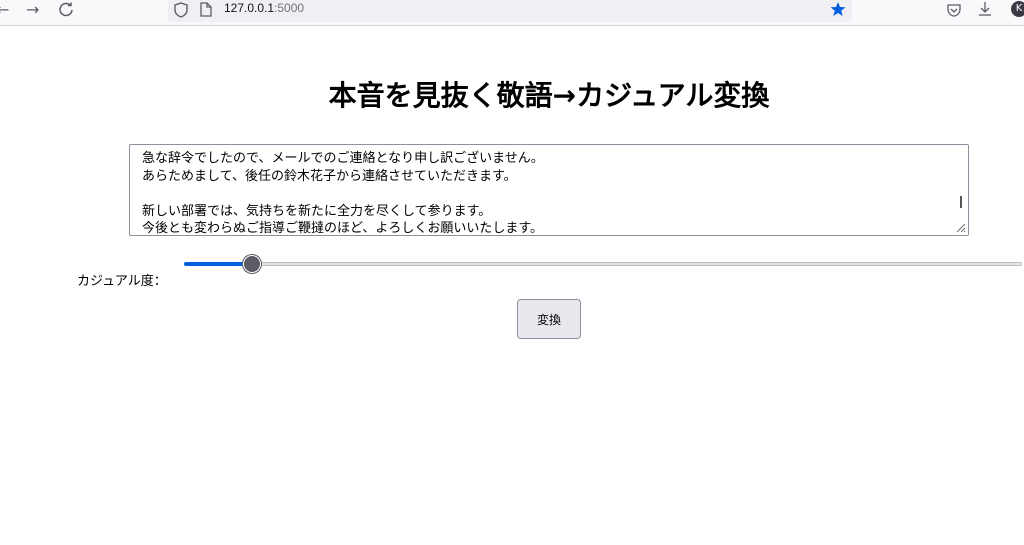 This screenshot has height=545, width=1024. What do you see at coordinates (343, 158) in the screenshot?
I see `textarea-line: 急な辞令でしたので、メールでのご連絡となり申し訳ございません。` at bounding box center [343, 158].